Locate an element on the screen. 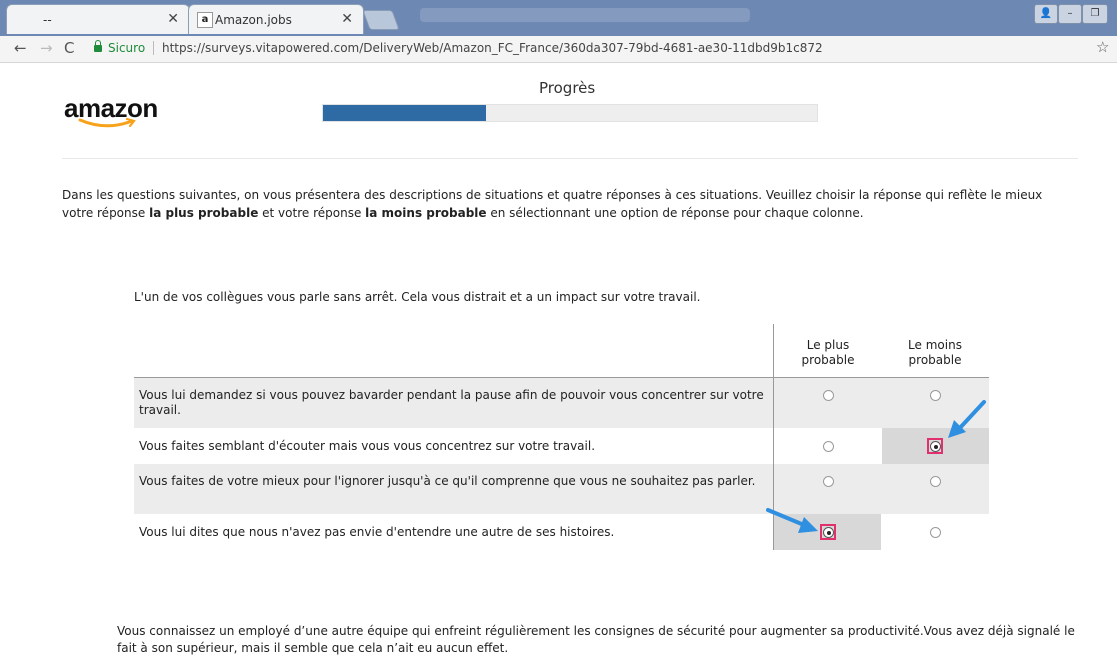 The width and height of the screenshot is (1117, 657). amazon-favicon-icon: a is located at coordinates (205, 20).